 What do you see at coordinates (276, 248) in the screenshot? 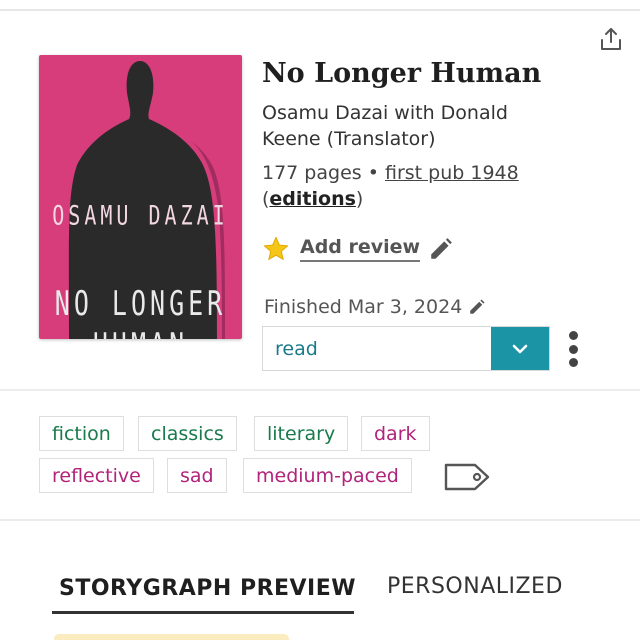
I see `star-icon` at bounding box center [276, 248].